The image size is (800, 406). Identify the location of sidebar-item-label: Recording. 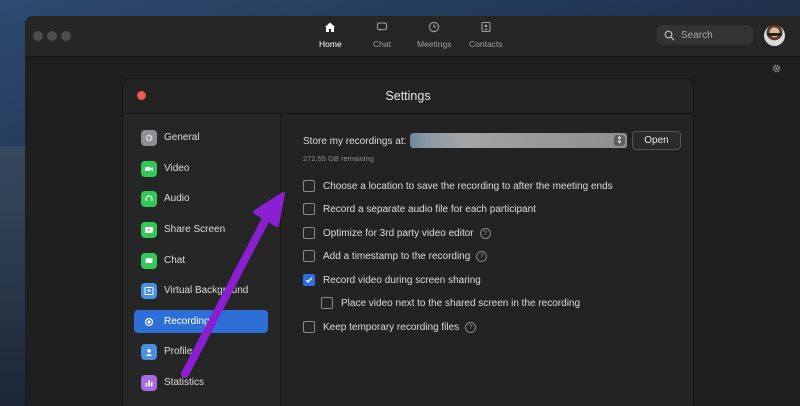
(187, 321).